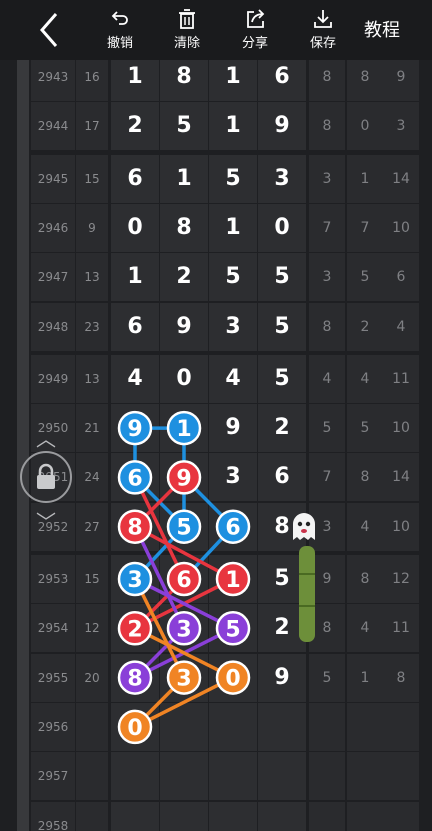 The height and width of the screenshot is (831, 432). I want to click on undo-label: 撤销, so click(119, 43).